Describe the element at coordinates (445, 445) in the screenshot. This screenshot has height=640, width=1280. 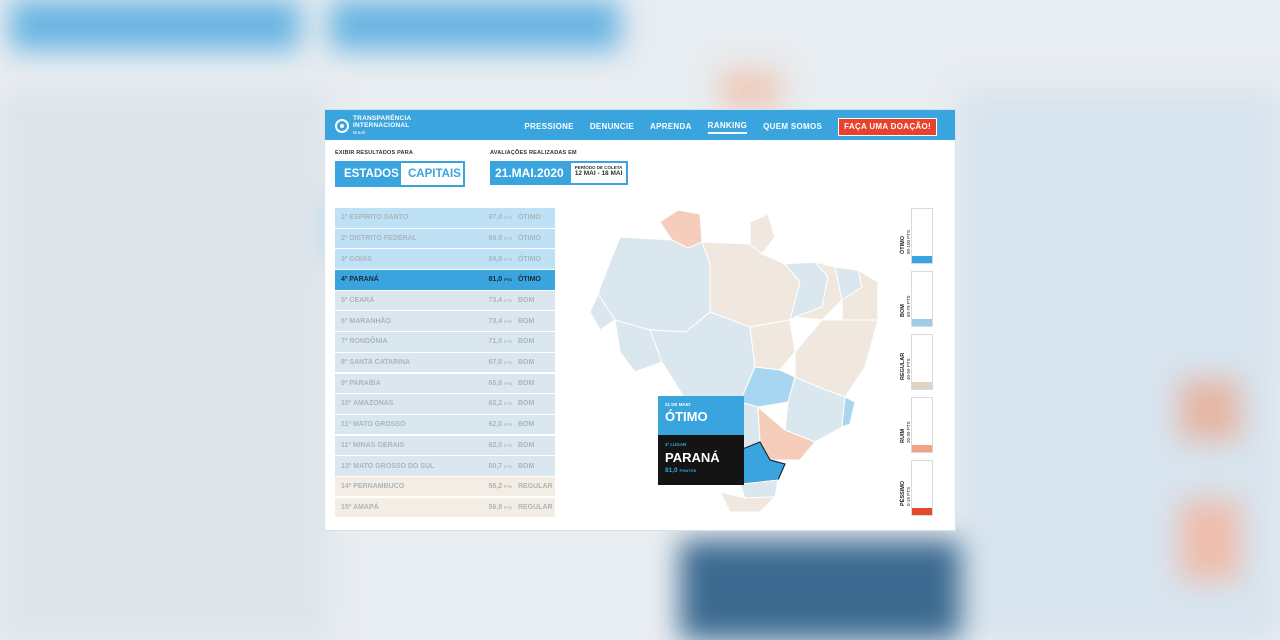
I see `ranking-row: 11º MINAS GERAIS 62,0 PTS BOM` at that location.